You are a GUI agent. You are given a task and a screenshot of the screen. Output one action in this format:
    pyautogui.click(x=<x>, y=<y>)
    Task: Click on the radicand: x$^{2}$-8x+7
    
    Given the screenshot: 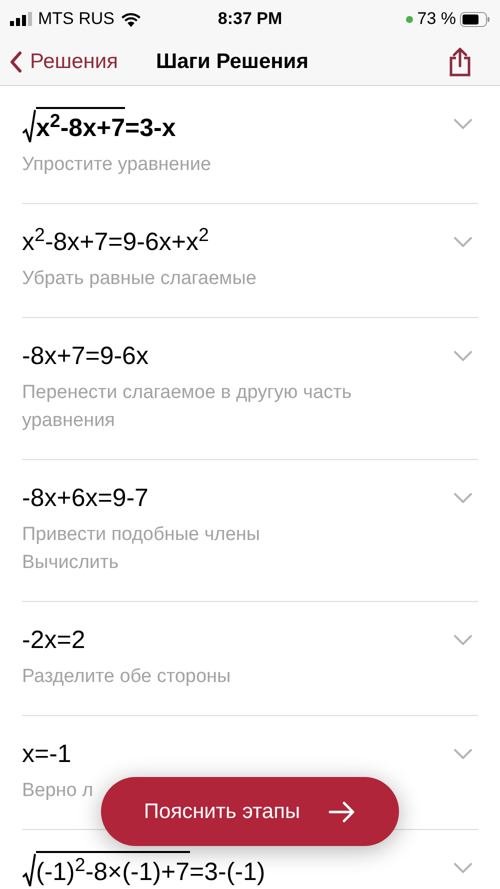 What is the action you would take?
    pyautogui.click(x=80, y=126)
    